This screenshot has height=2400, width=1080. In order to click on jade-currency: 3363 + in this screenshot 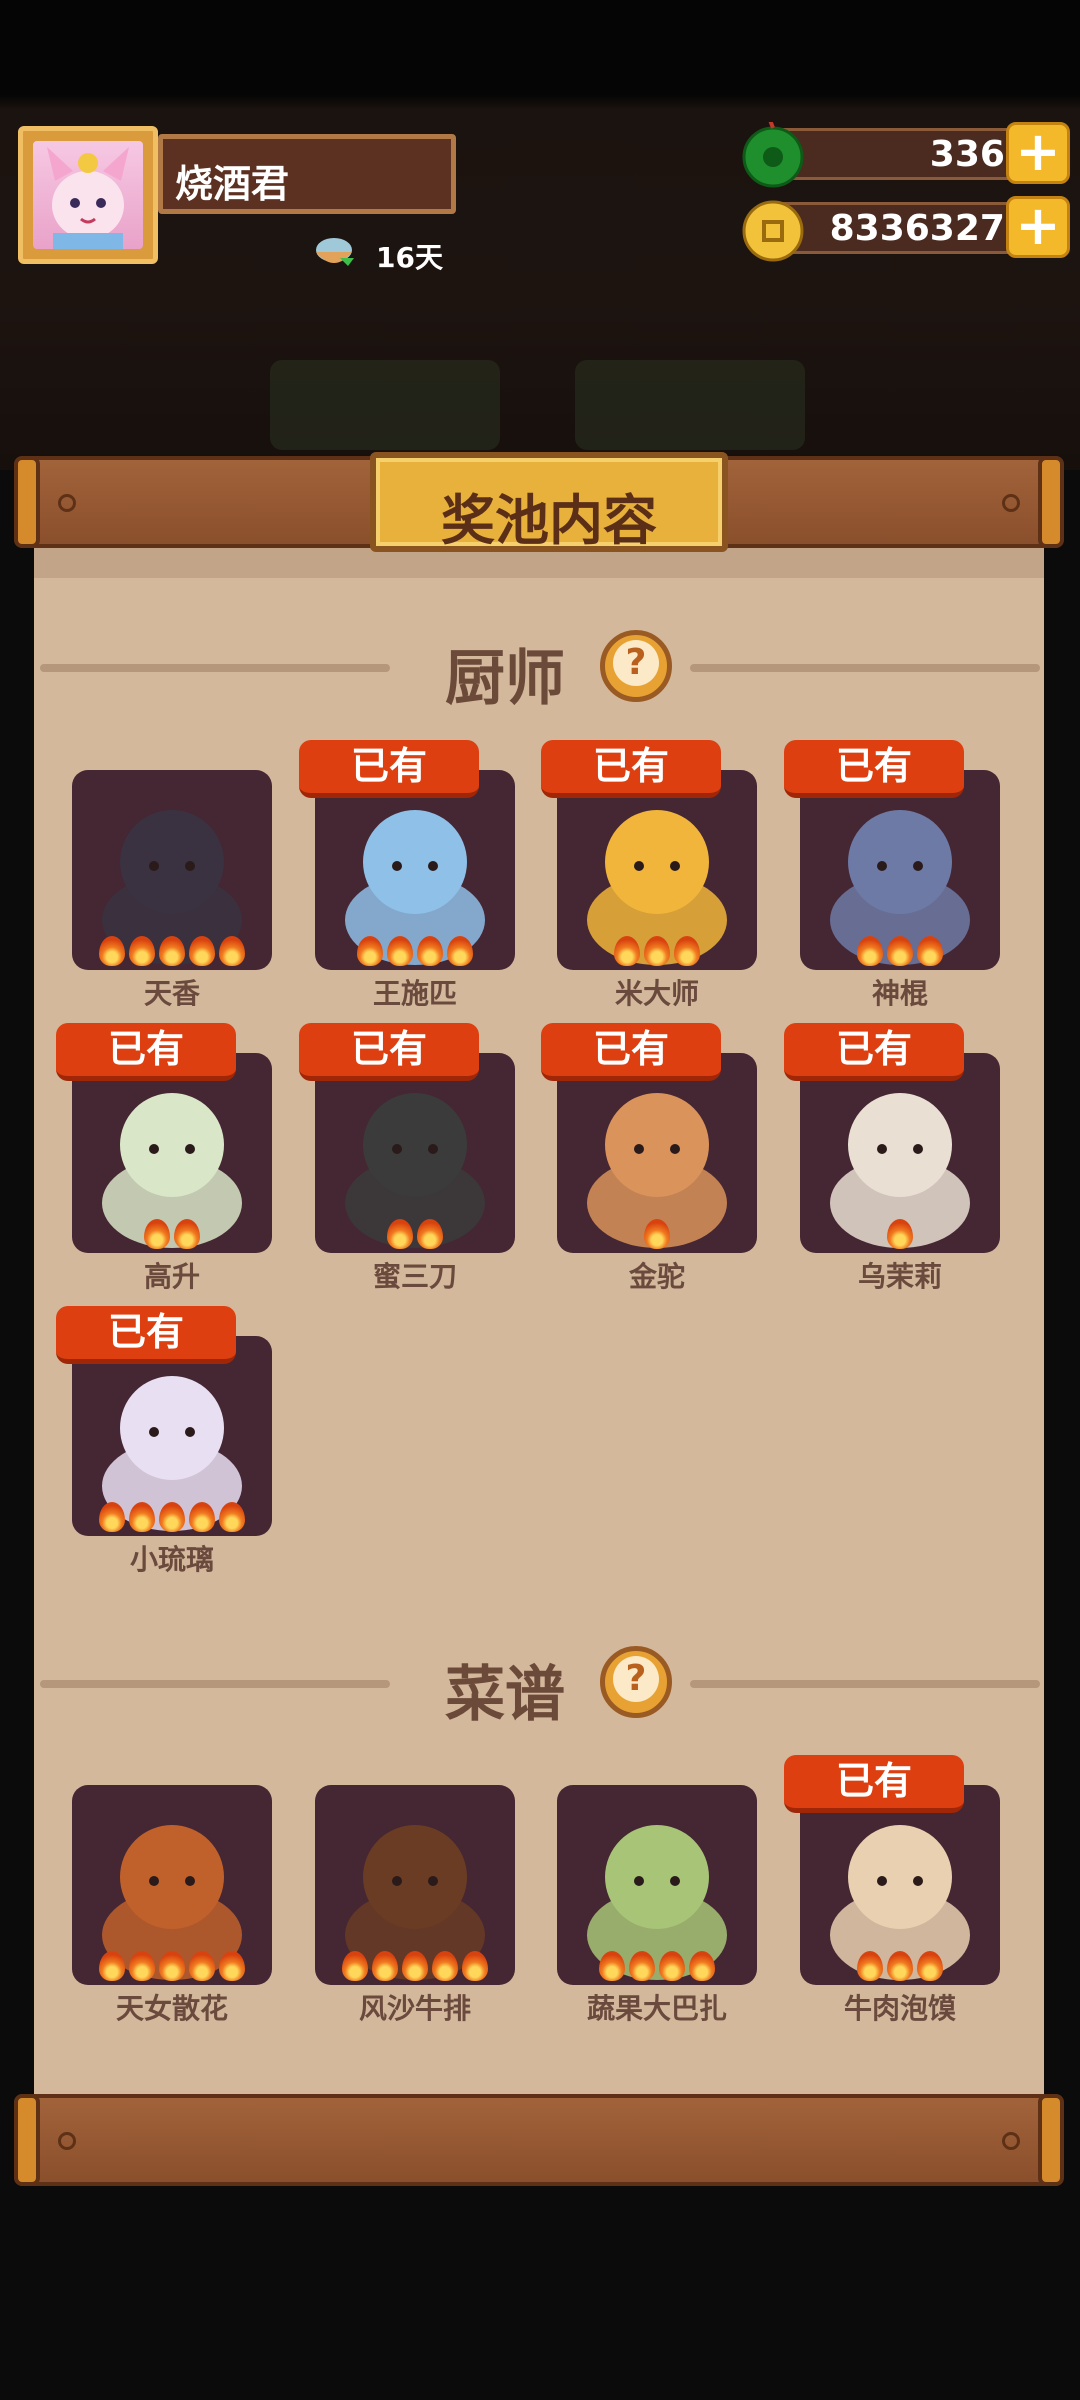, I will do `click(905, 155)`.